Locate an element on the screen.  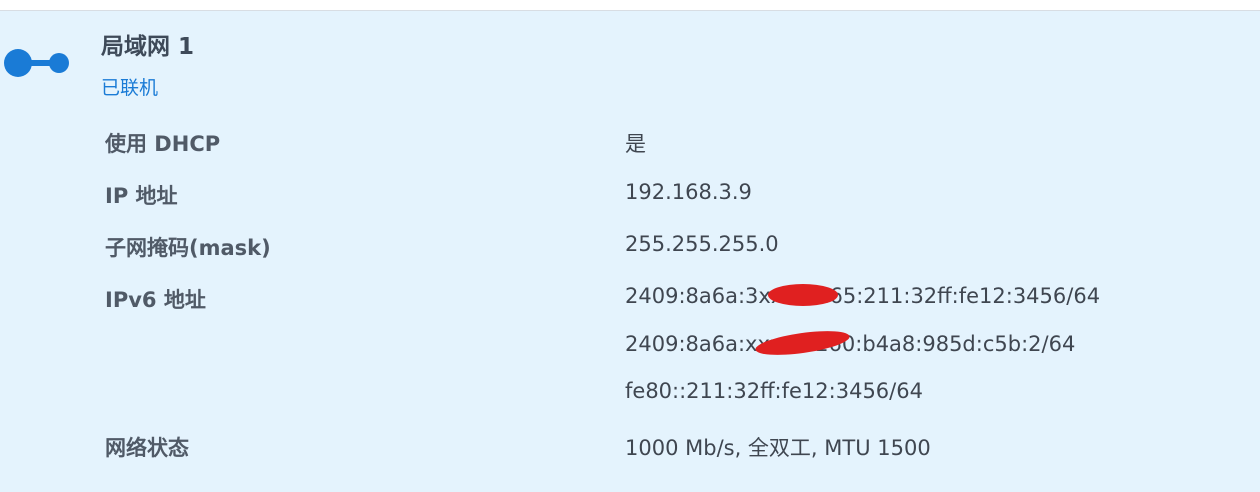
ipv6-label: IPv6 地址 is located at coordinates (155, 300).